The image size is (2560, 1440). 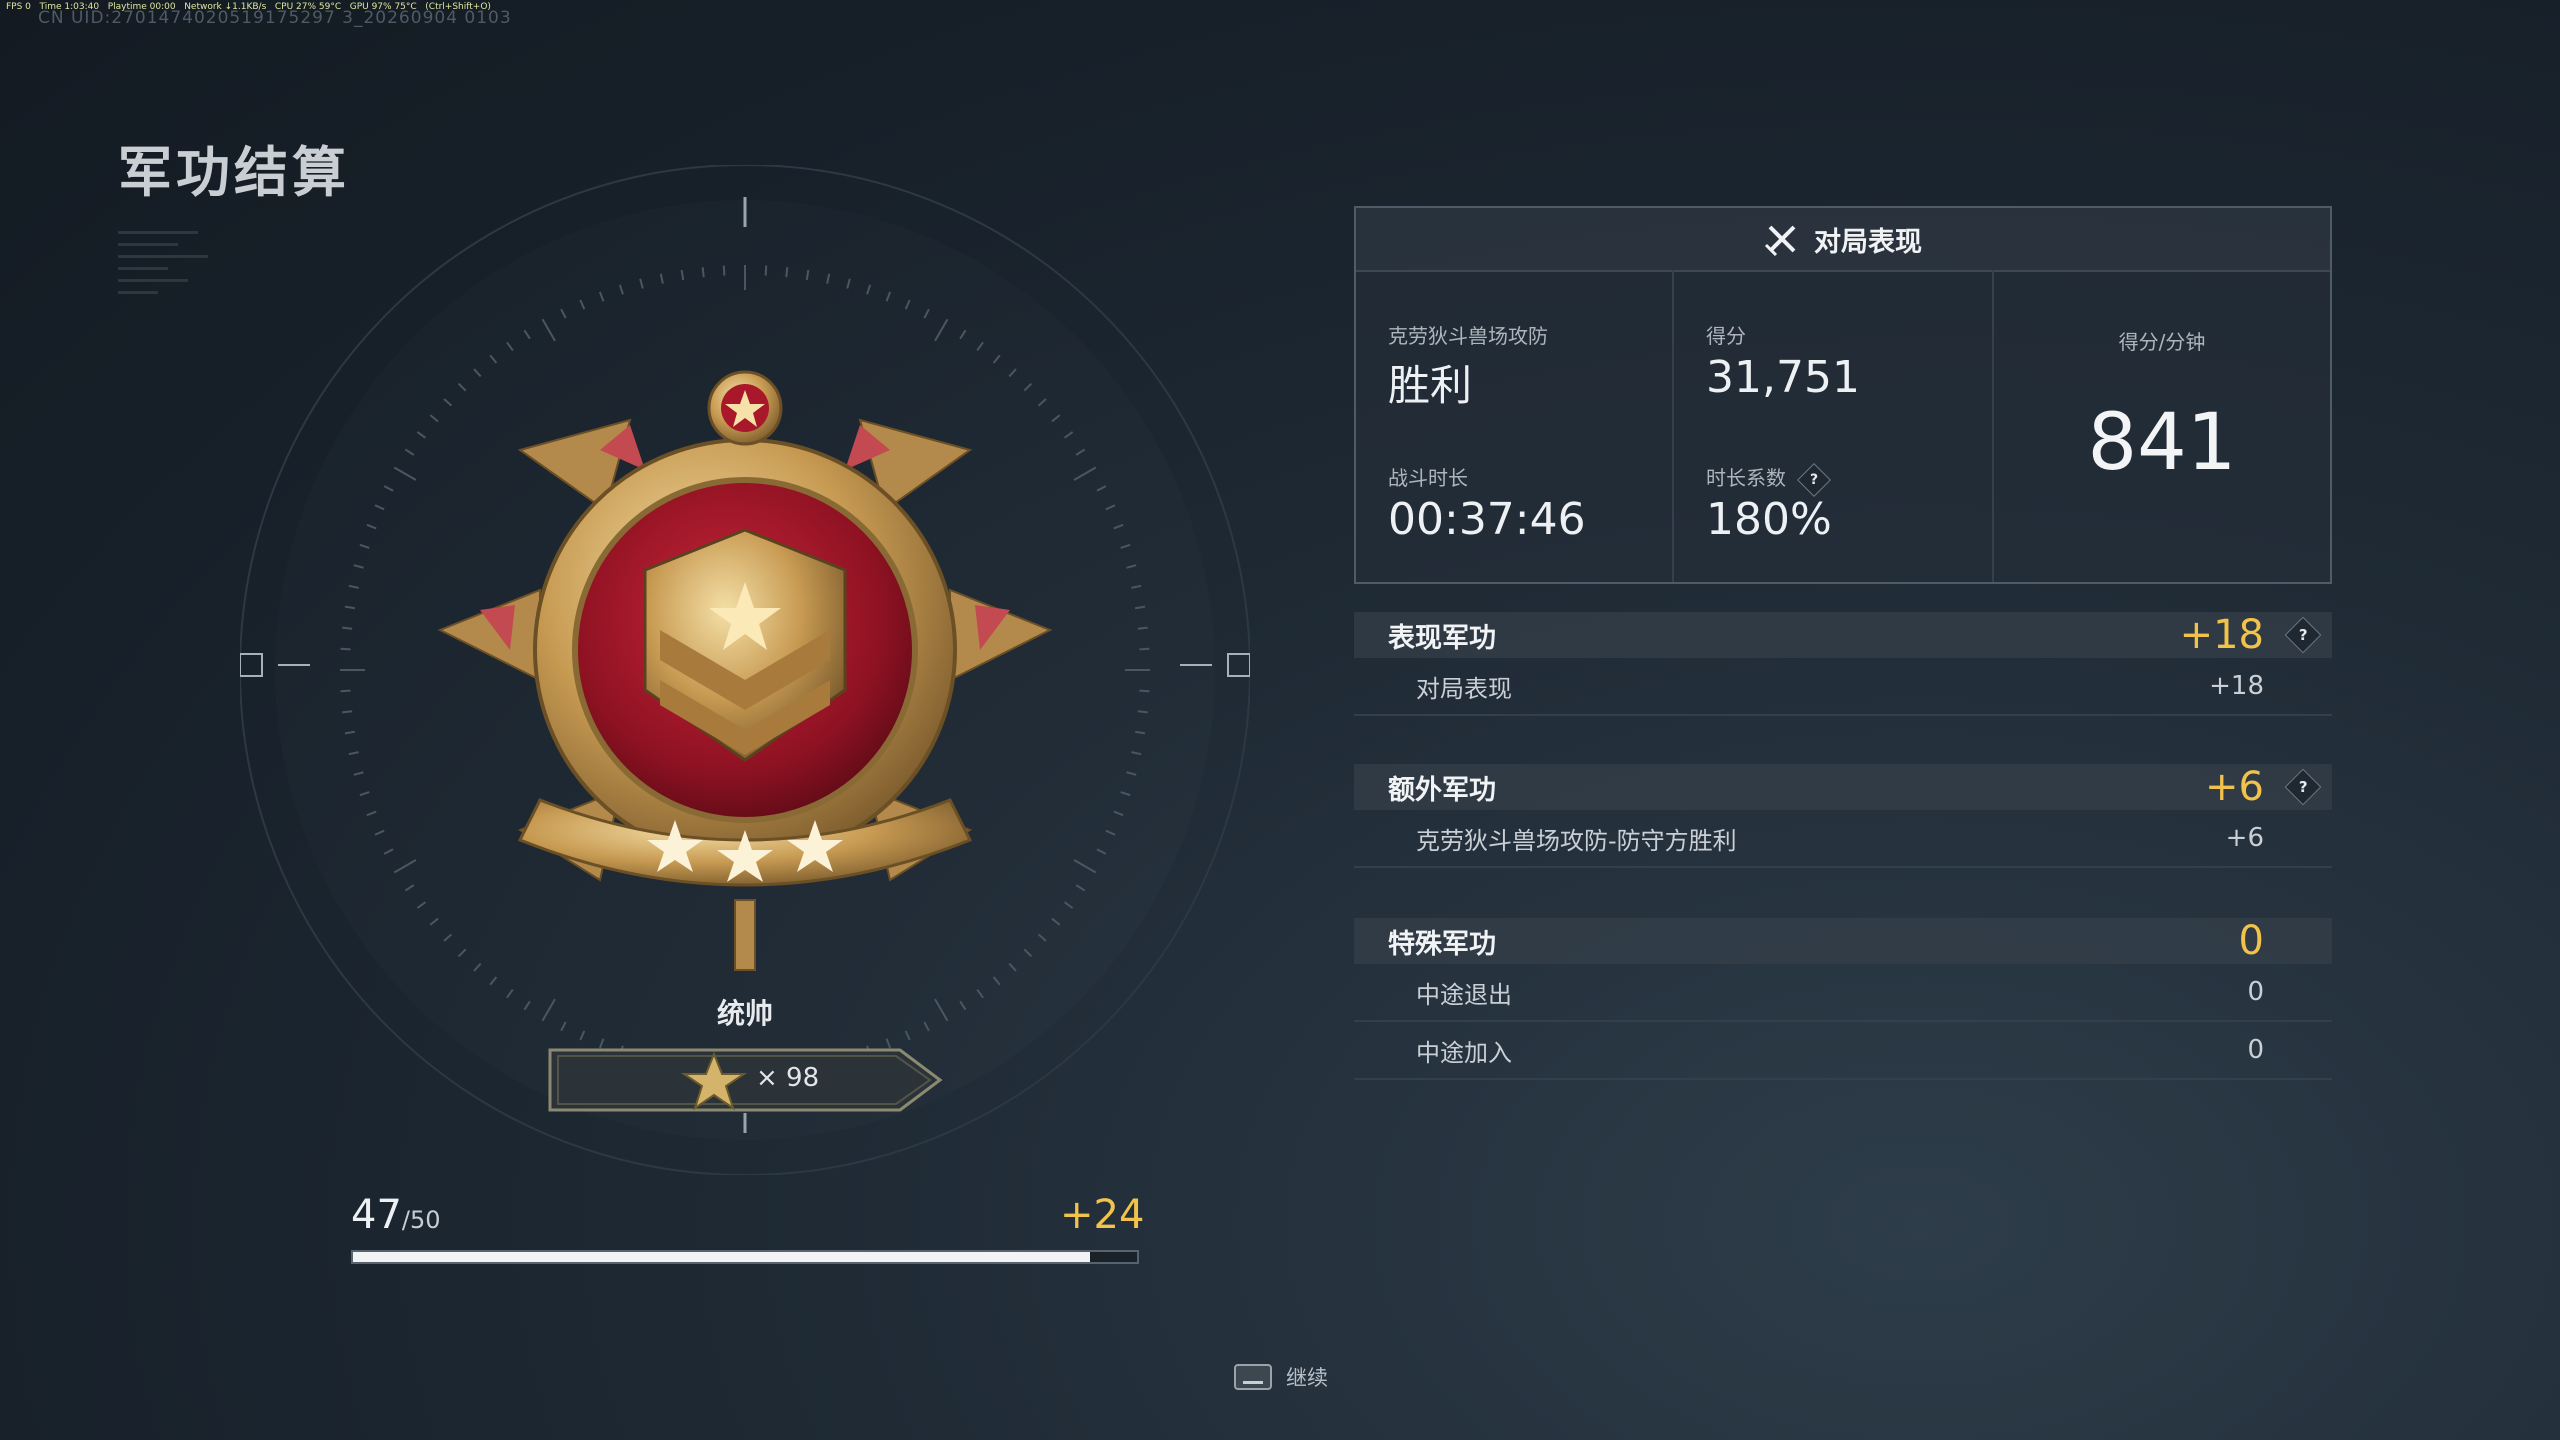 What do you see at coordinates (2244, 838) in the screenshot?
I see `item-amount: +6` at bounding box center [2244, 838].